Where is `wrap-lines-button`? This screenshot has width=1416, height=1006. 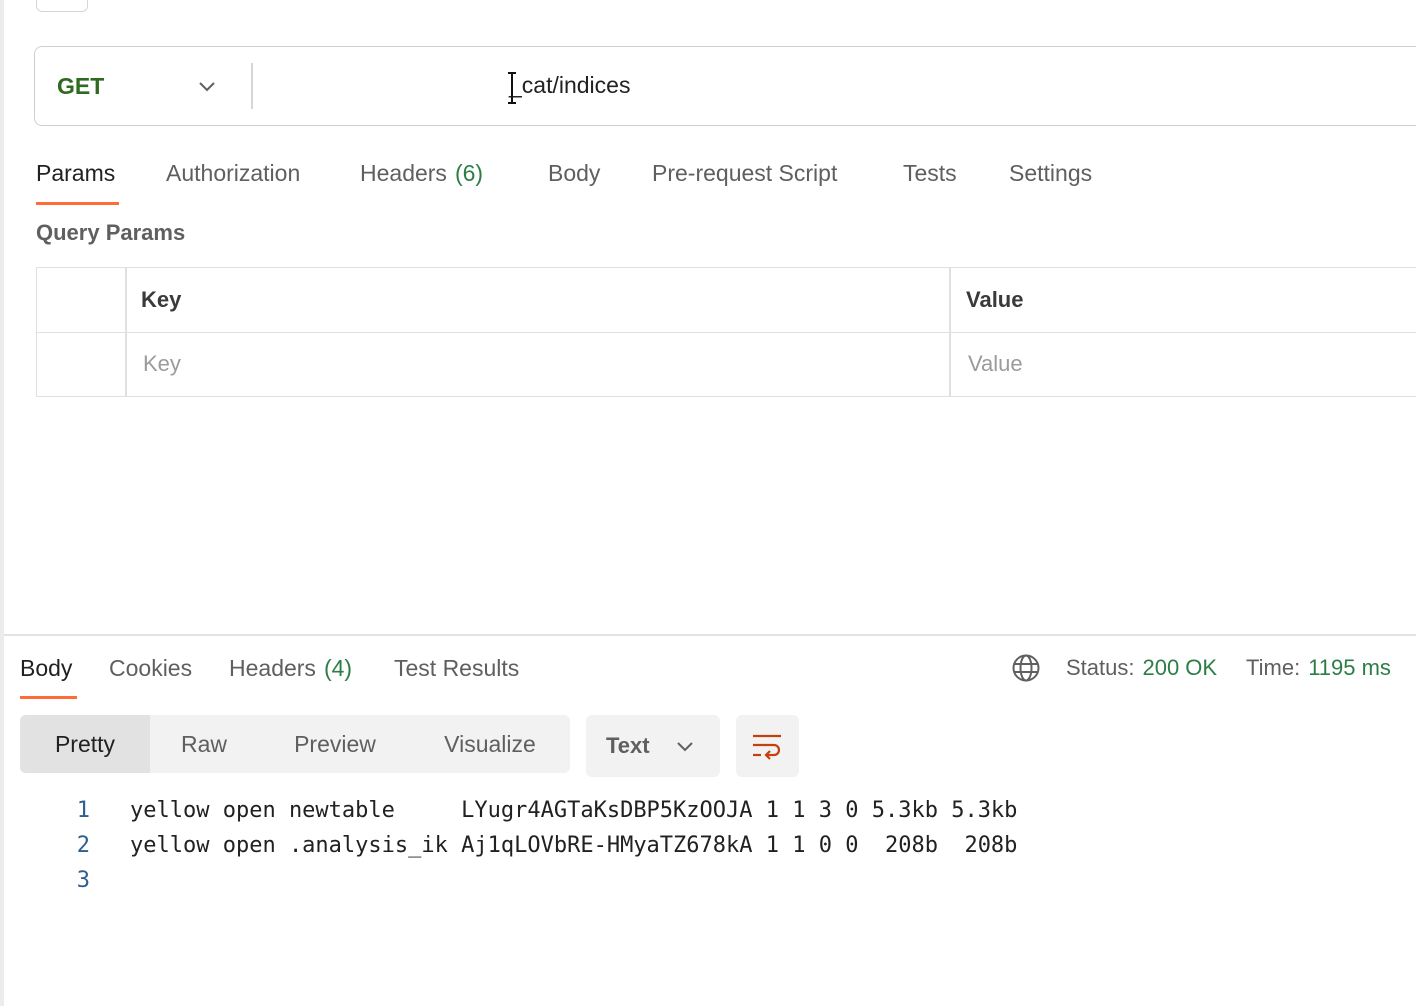
wrap-lines-button is located at coordinates (767, 746).